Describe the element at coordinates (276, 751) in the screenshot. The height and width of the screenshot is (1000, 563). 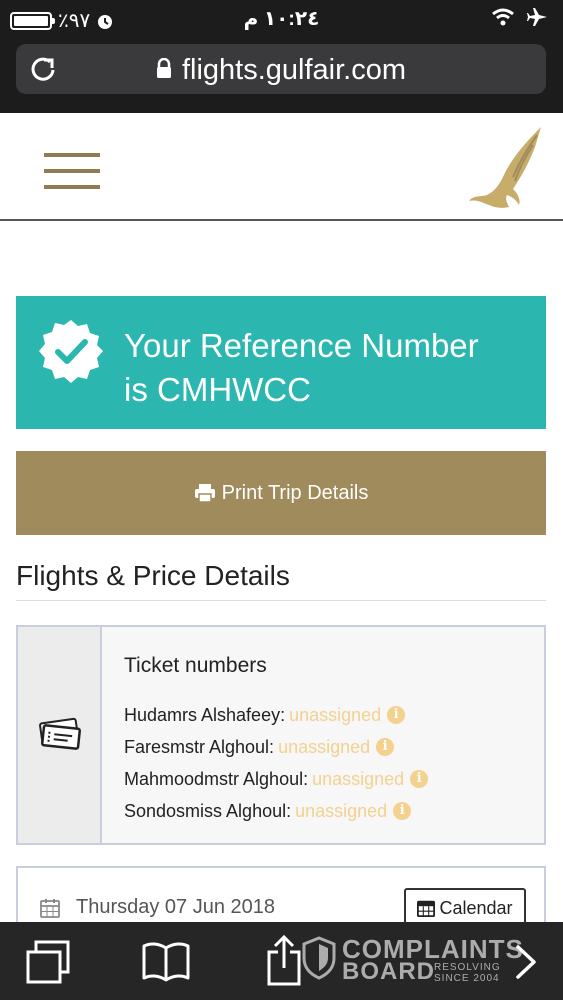
I see `list-item: Faresmstr Alghoul: unassigned i` at that location.